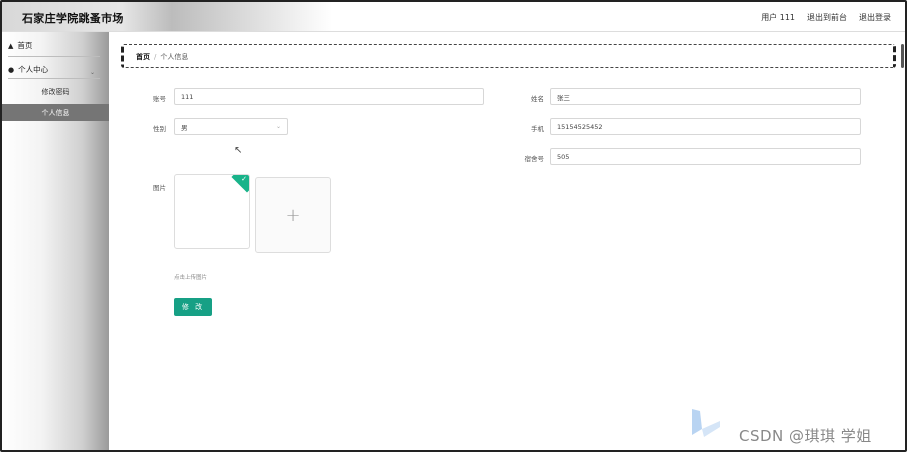 This screenshot has width=907, height=452. Describe the element at coordinates (563, 97) in the screenshot. I see `name-value: 张三` at that location.